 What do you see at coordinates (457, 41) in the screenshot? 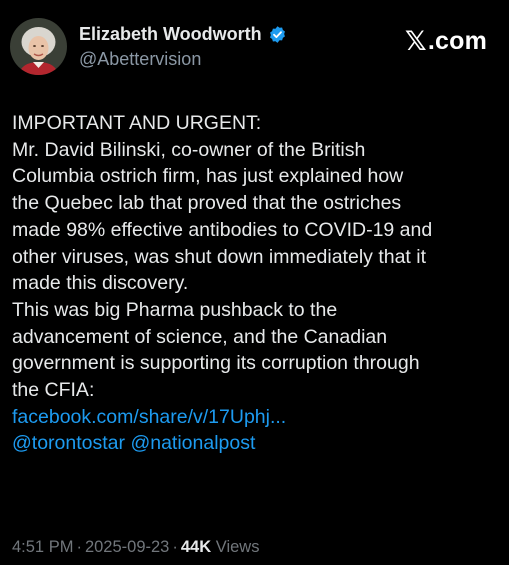
I see `brand-suffix: .com` at bounding box center [457, 41].